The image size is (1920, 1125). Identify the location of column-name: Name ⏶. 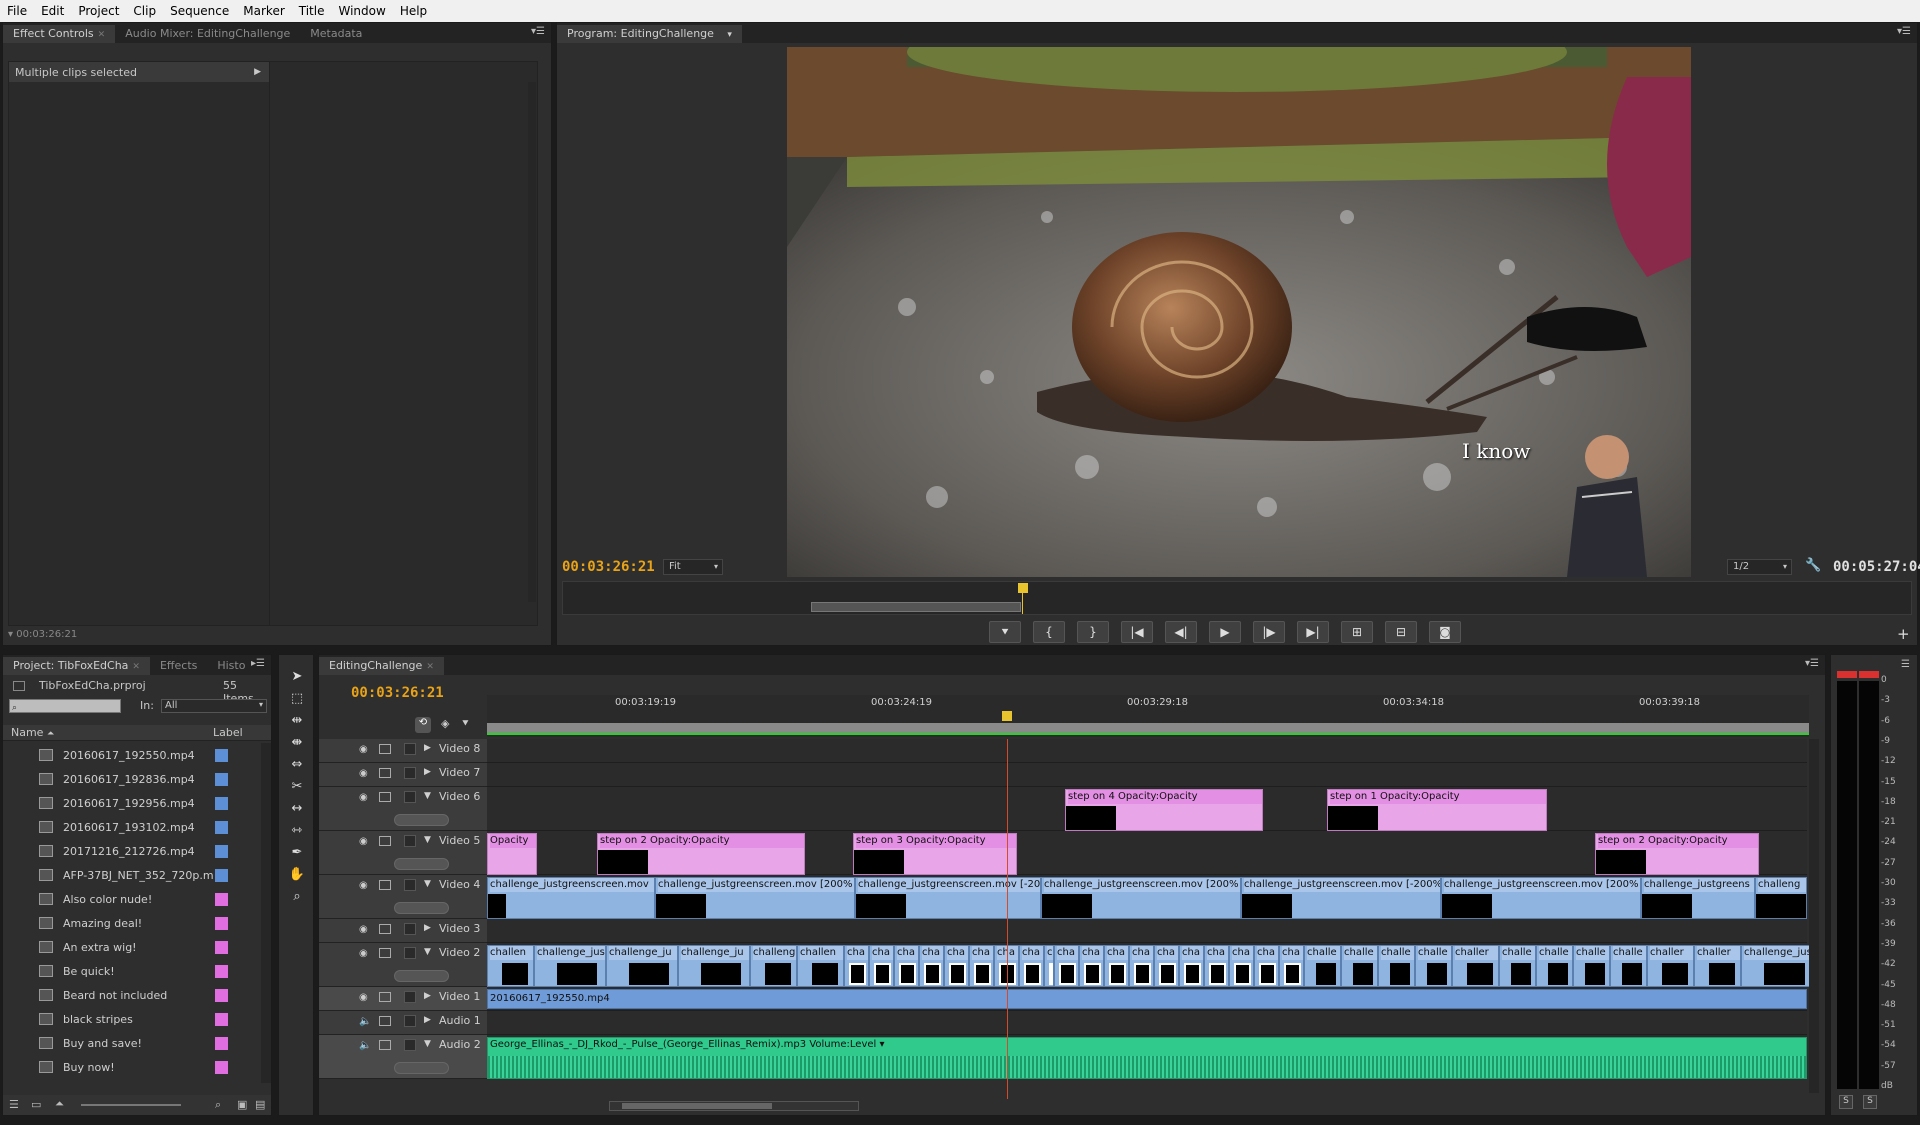
(32, 732).